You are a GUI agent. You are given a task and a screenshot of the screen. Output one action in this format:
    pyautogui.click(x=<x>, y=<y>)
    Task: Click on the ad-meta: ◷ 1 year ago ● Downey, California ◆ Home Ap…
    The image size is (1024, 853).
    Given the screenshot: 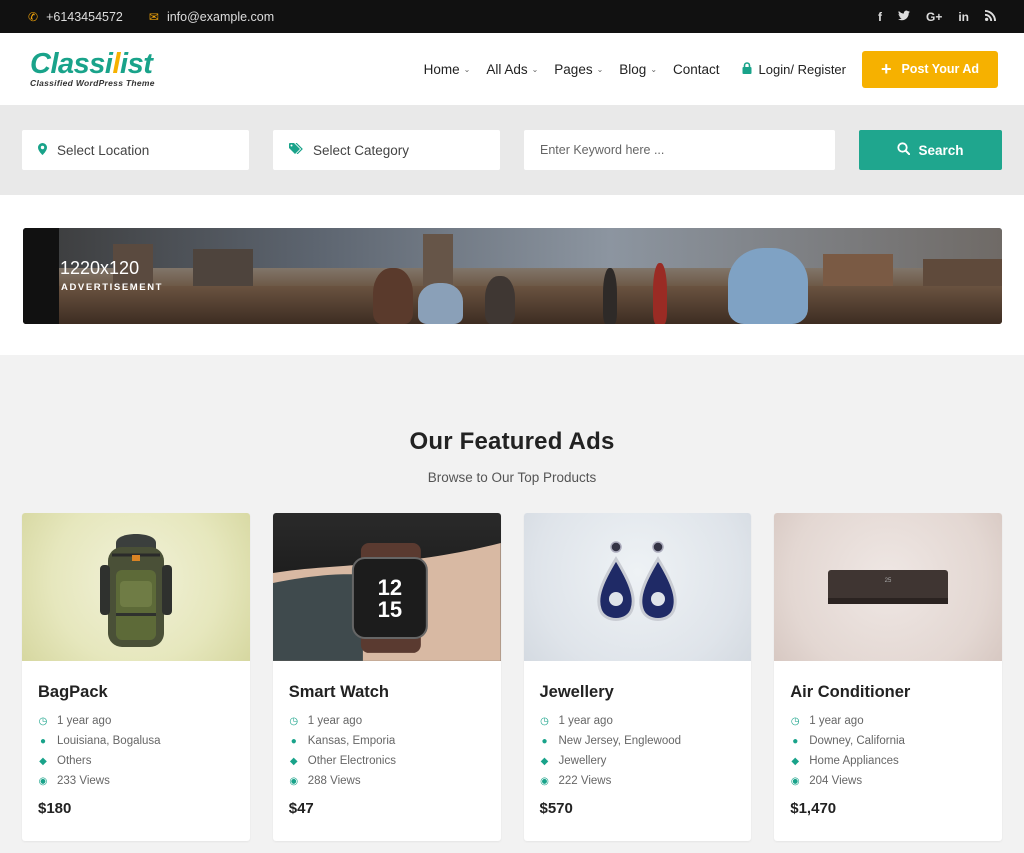 What is the action you would take?
    pyautogui.click(x=888, y=751)
    